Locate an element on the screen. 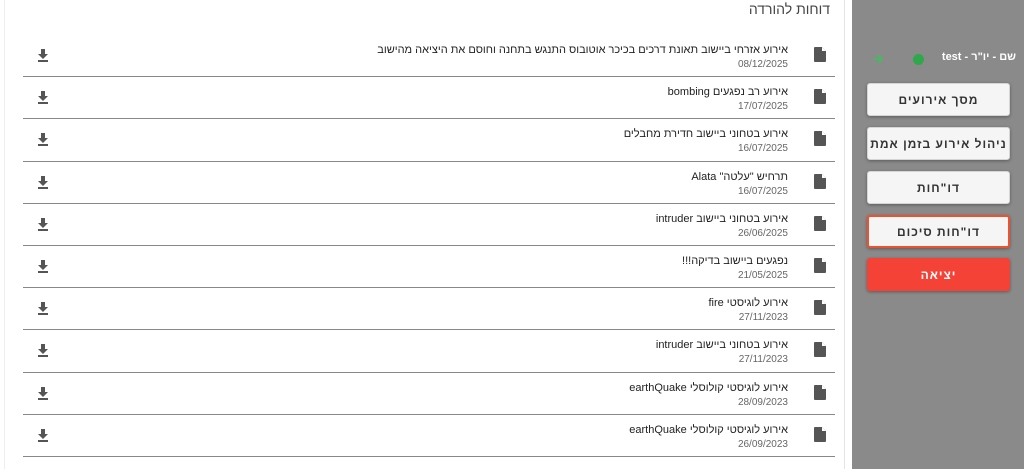 This screenshot has height=469, width=1024. report-row: אירוע רב נפגעים bombing 17/07/2025 is located at coordinates (429, 98).